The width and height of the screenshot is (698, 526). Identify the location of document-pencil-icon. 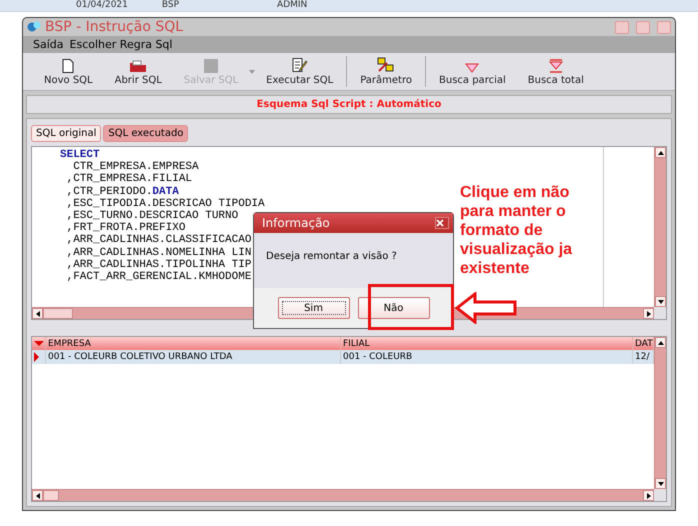
(300, 65).